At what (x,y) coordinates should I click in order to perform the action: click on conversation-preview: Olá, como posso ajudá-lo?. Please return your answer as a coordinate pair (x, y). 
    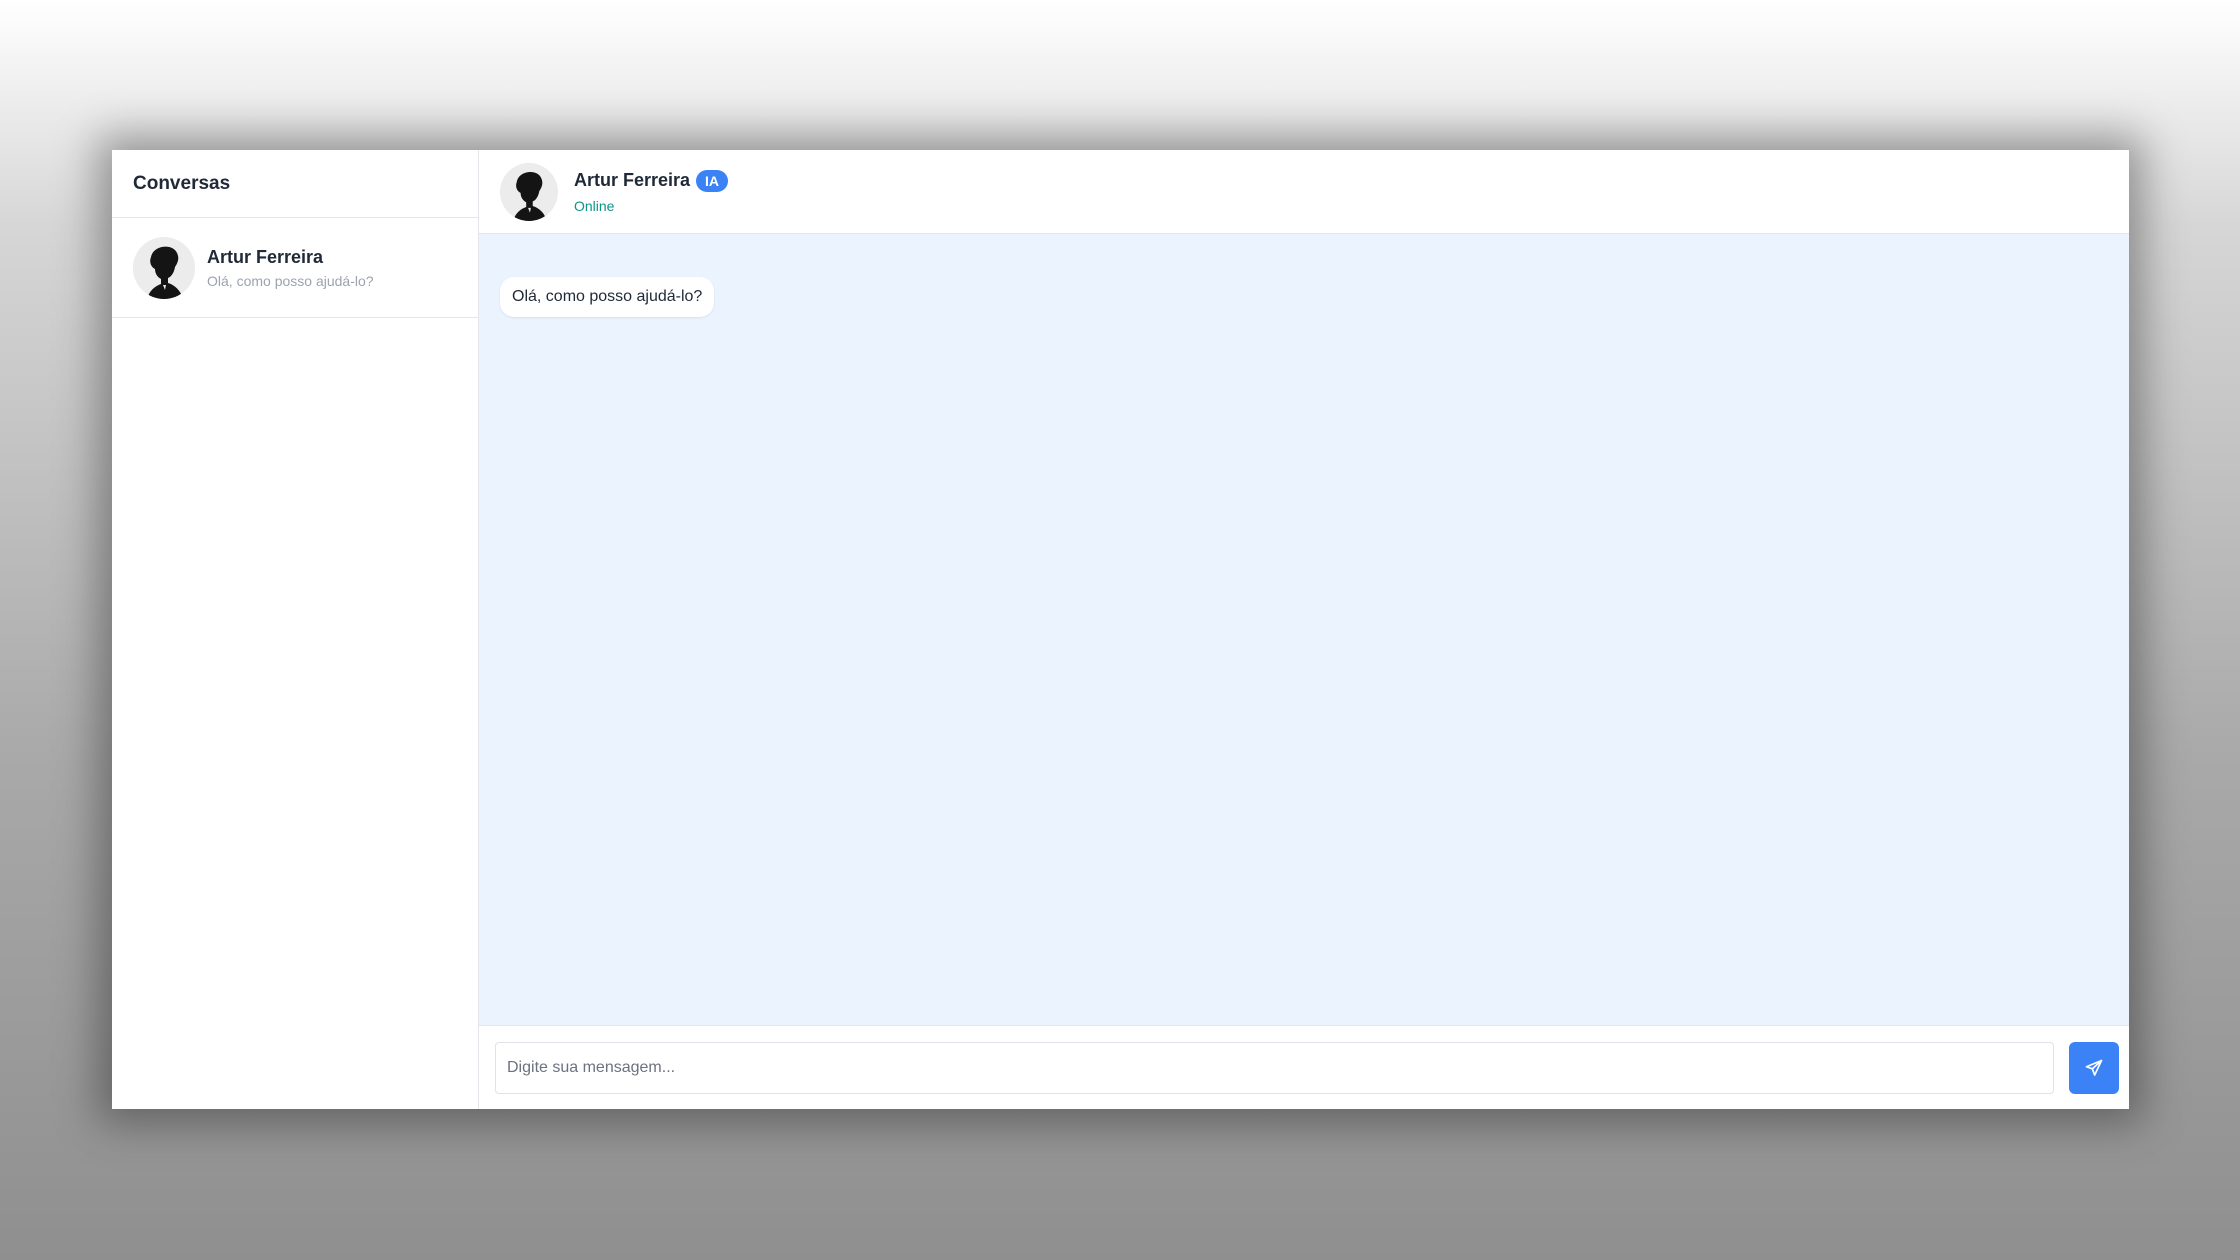
    Looking at the image, I should click on (290, 280).